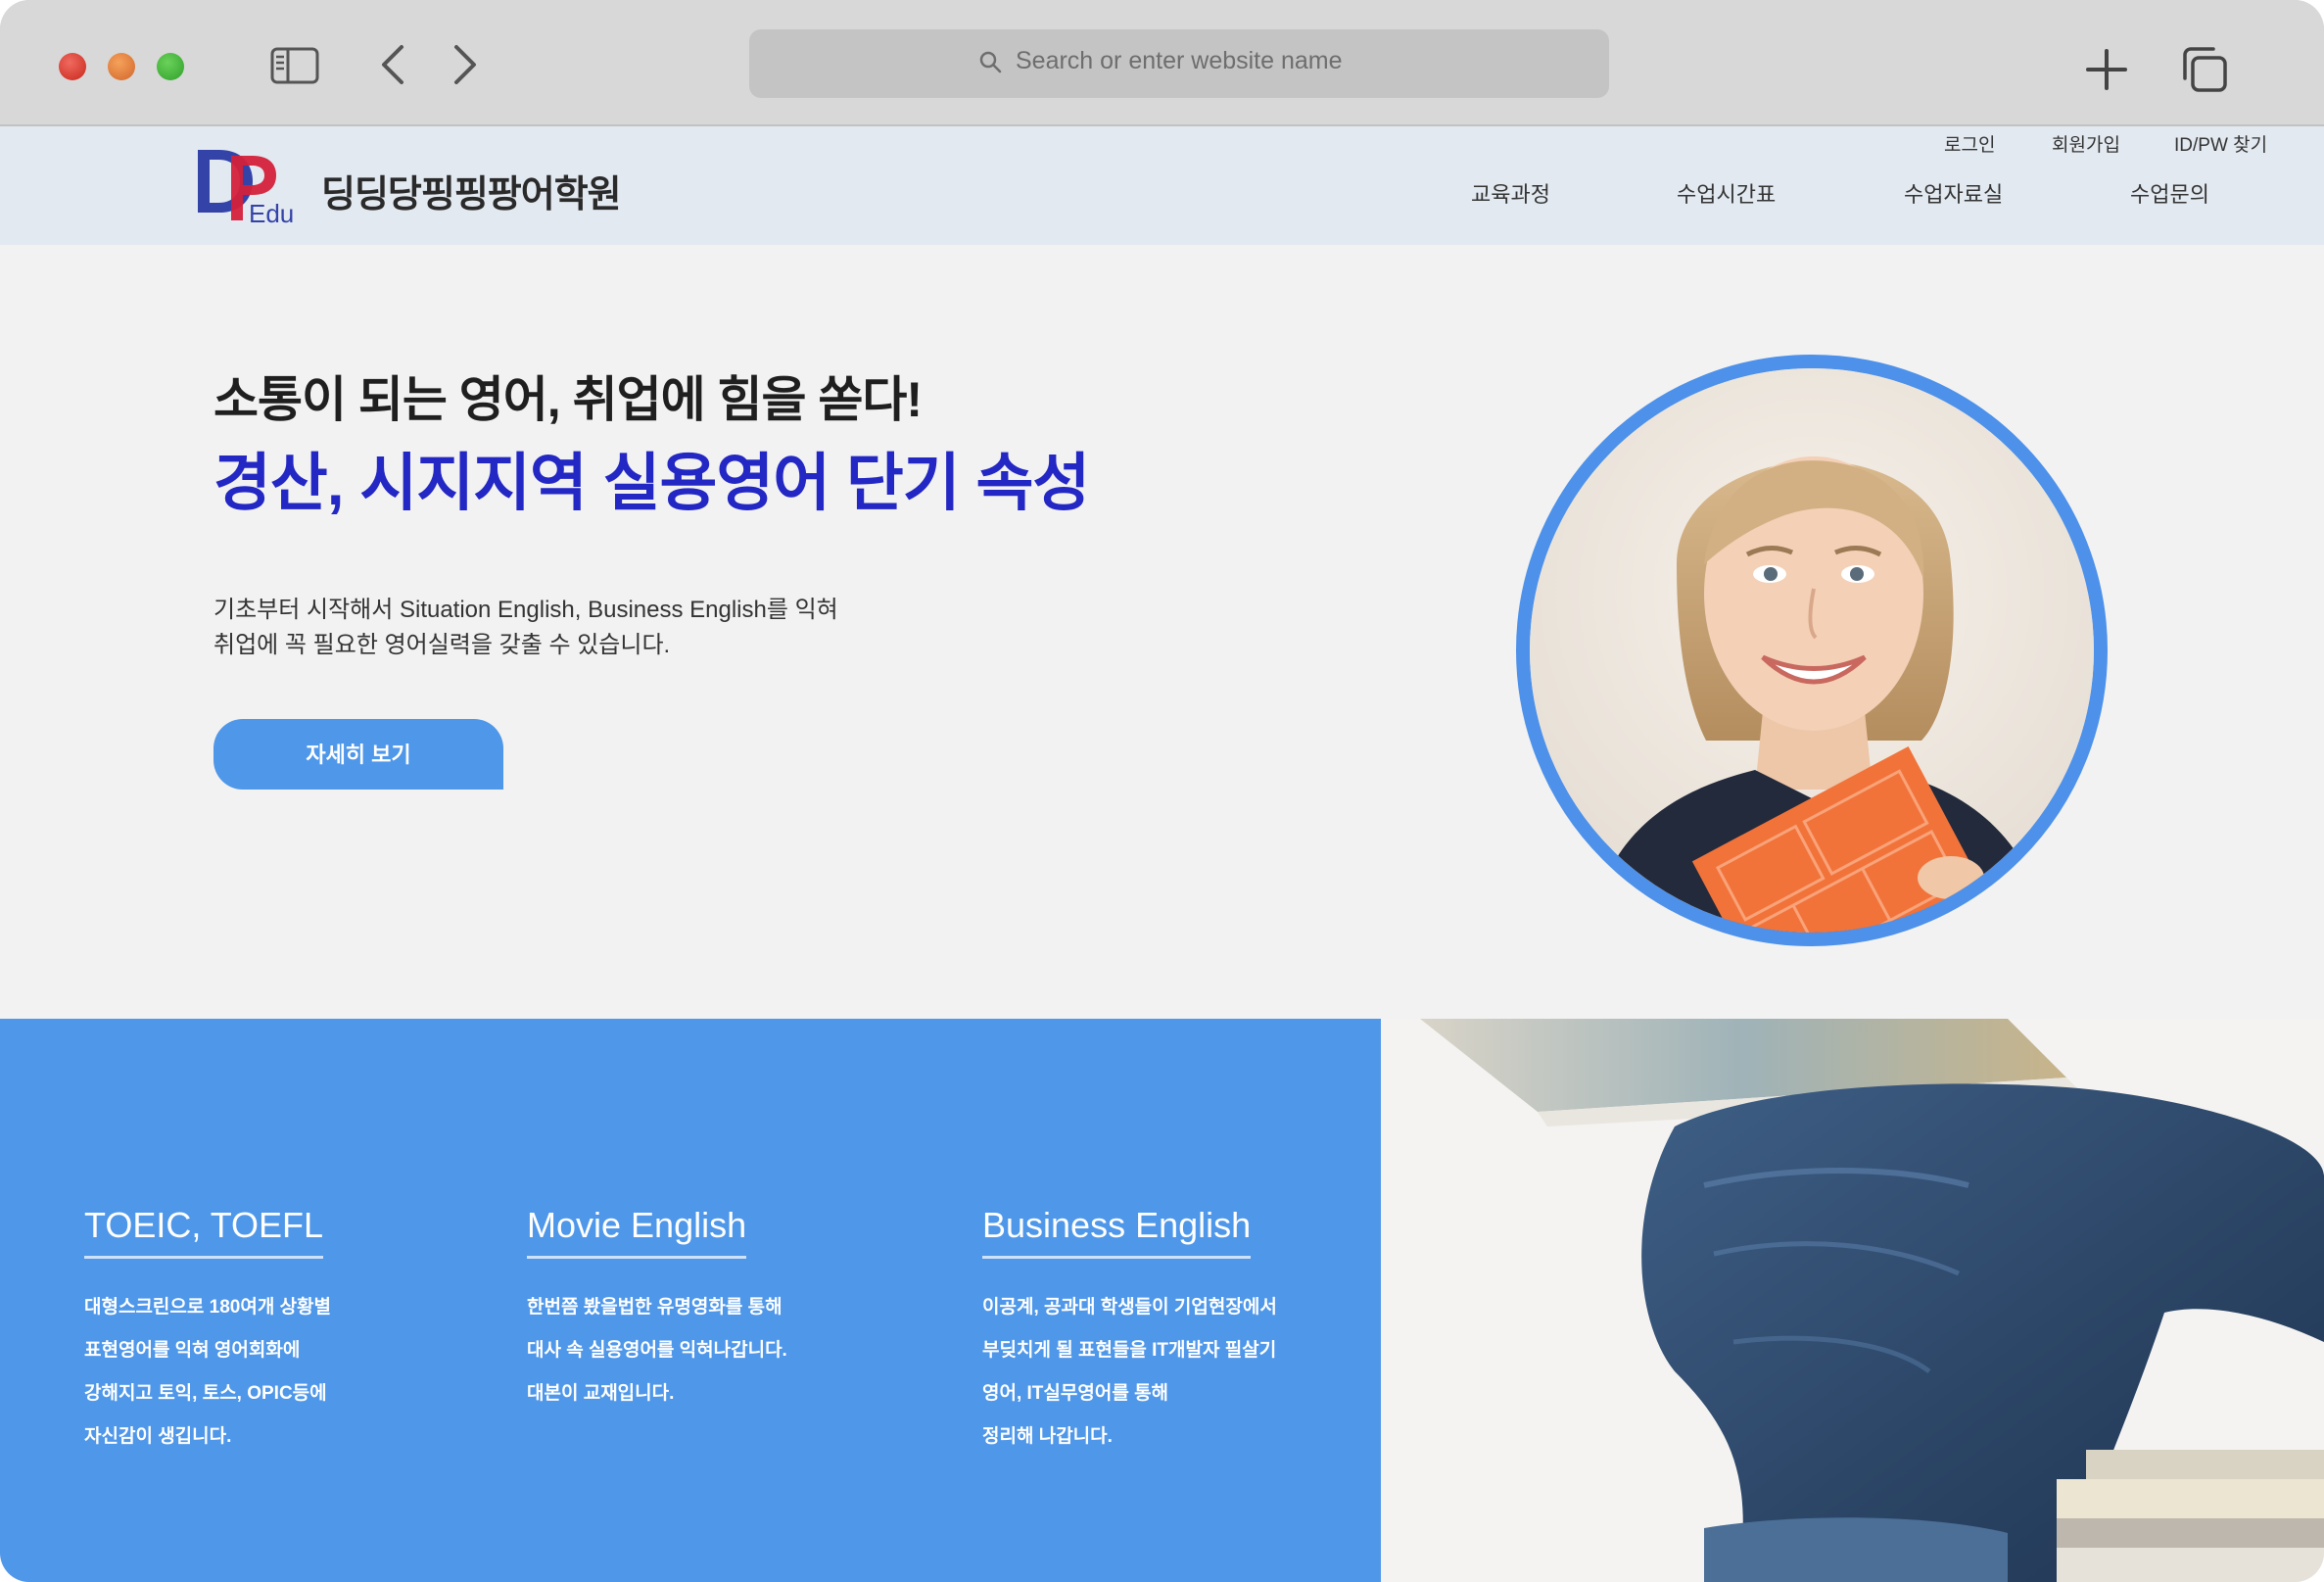 This screenshot has height=1582, width=2324. Describe the element at coordinates (1812, 650) in the screenshot. I see `student-portrait-image` at that location.